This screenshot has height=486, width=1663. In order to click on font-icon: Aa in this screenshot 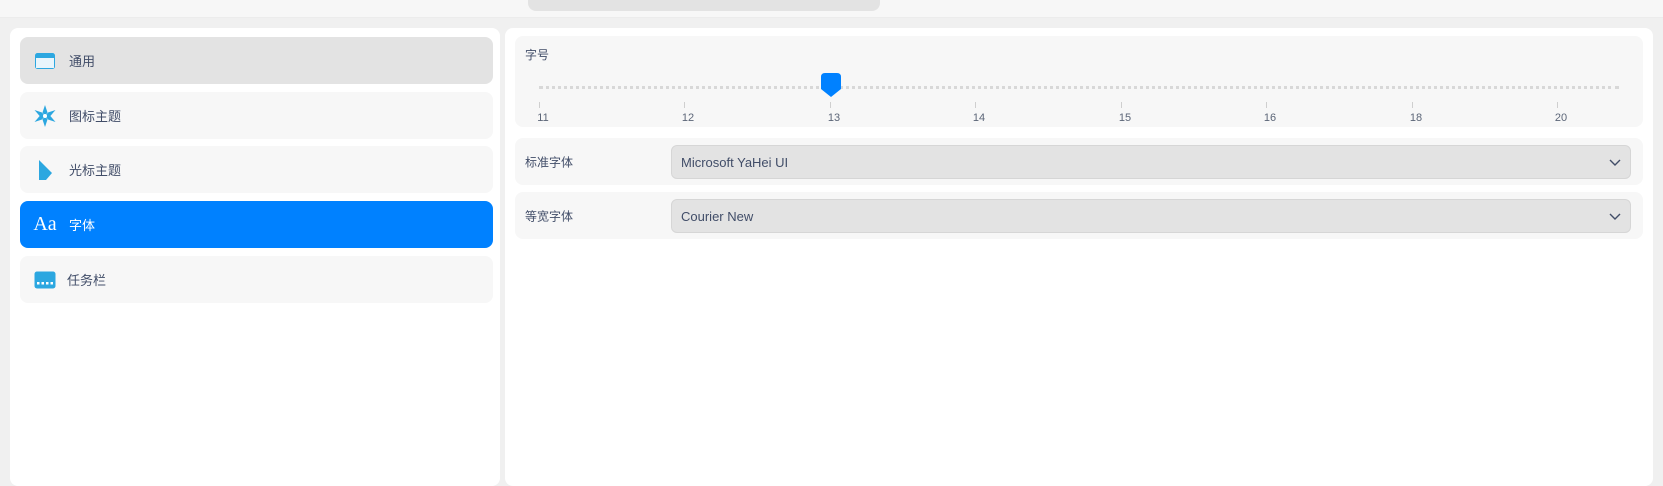, I will do `click(45, 224)`.